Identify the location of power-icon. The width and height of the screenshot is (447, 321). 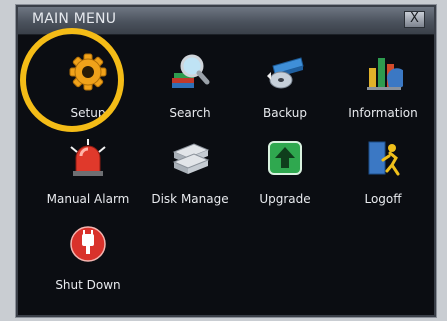
(88, 244).